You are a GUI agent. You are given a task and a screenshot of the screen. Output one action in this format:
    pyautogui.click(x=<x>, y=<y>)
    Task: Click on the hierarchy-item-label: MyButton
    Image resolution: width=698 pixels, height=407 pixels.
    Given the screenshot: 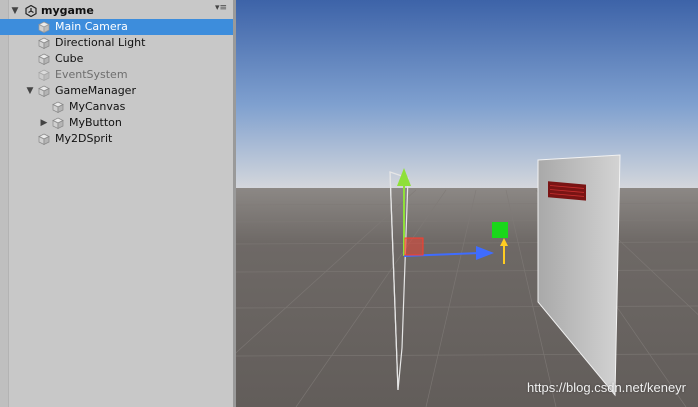 What is the action you would take?
    pyautogui.click(x=95, y=122)
    